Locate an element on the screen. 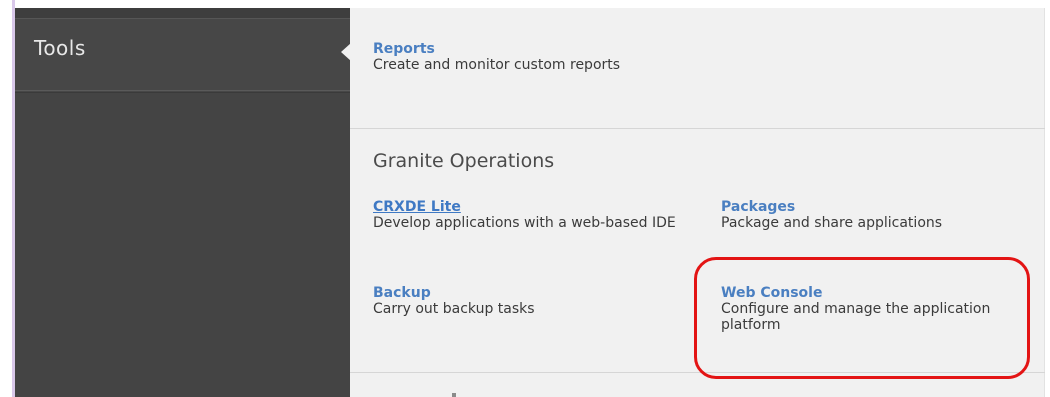 The width and height of the screenshot is (1050, 397). section-title: Granite Operations is located at coordinates (464, 161).